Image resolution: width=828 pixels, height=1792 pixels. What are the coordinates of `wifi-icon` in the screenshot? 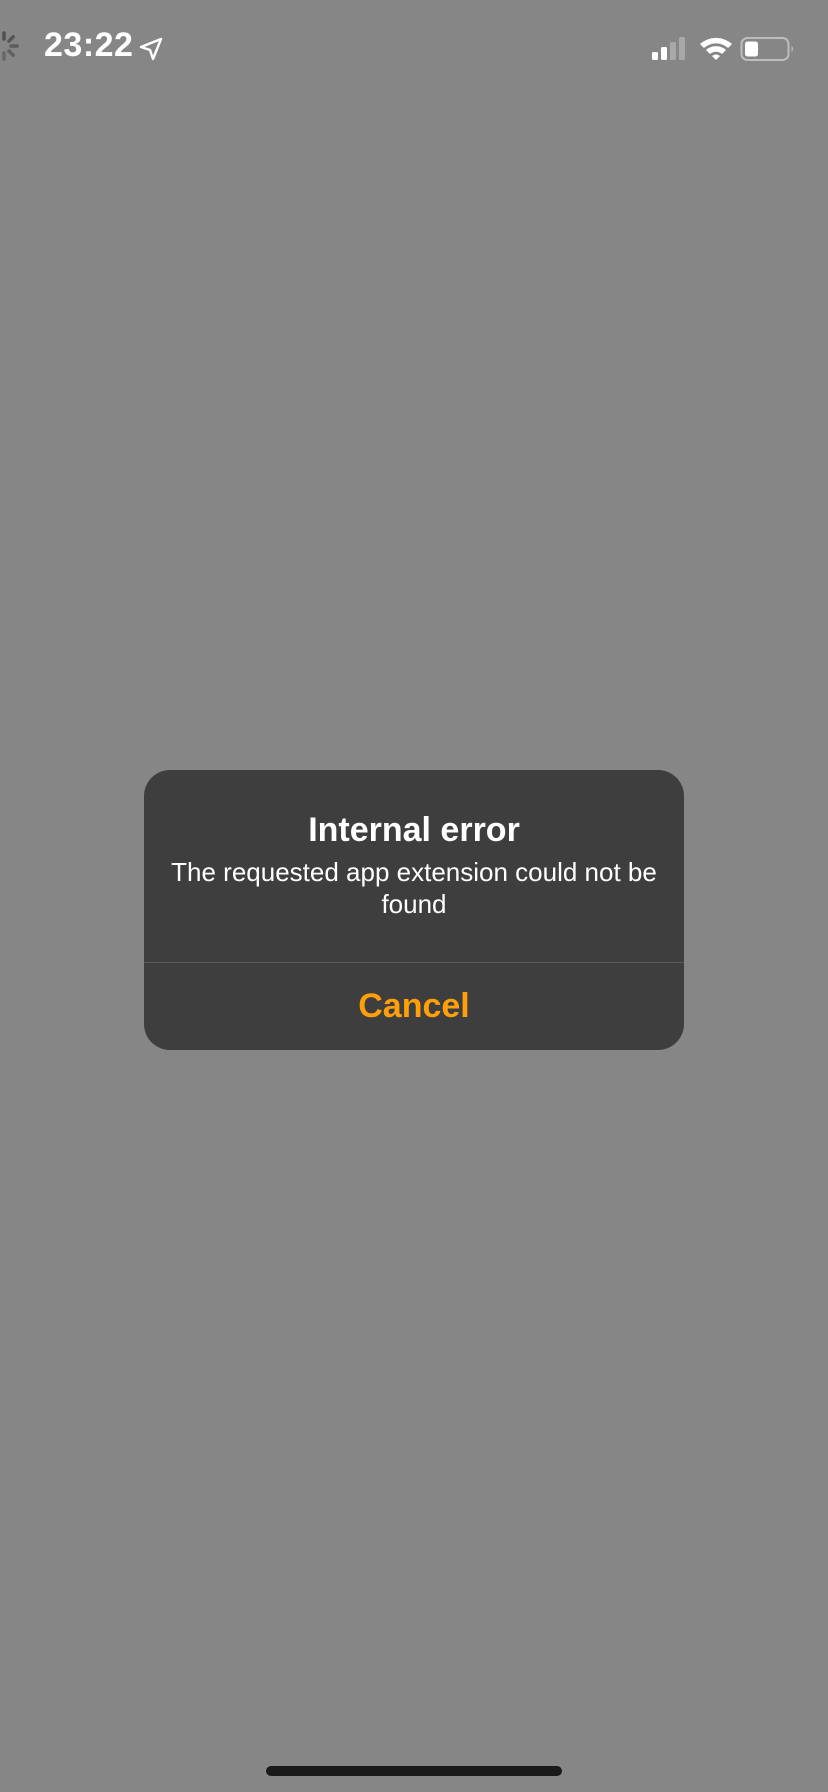 It's located at (716, 48).